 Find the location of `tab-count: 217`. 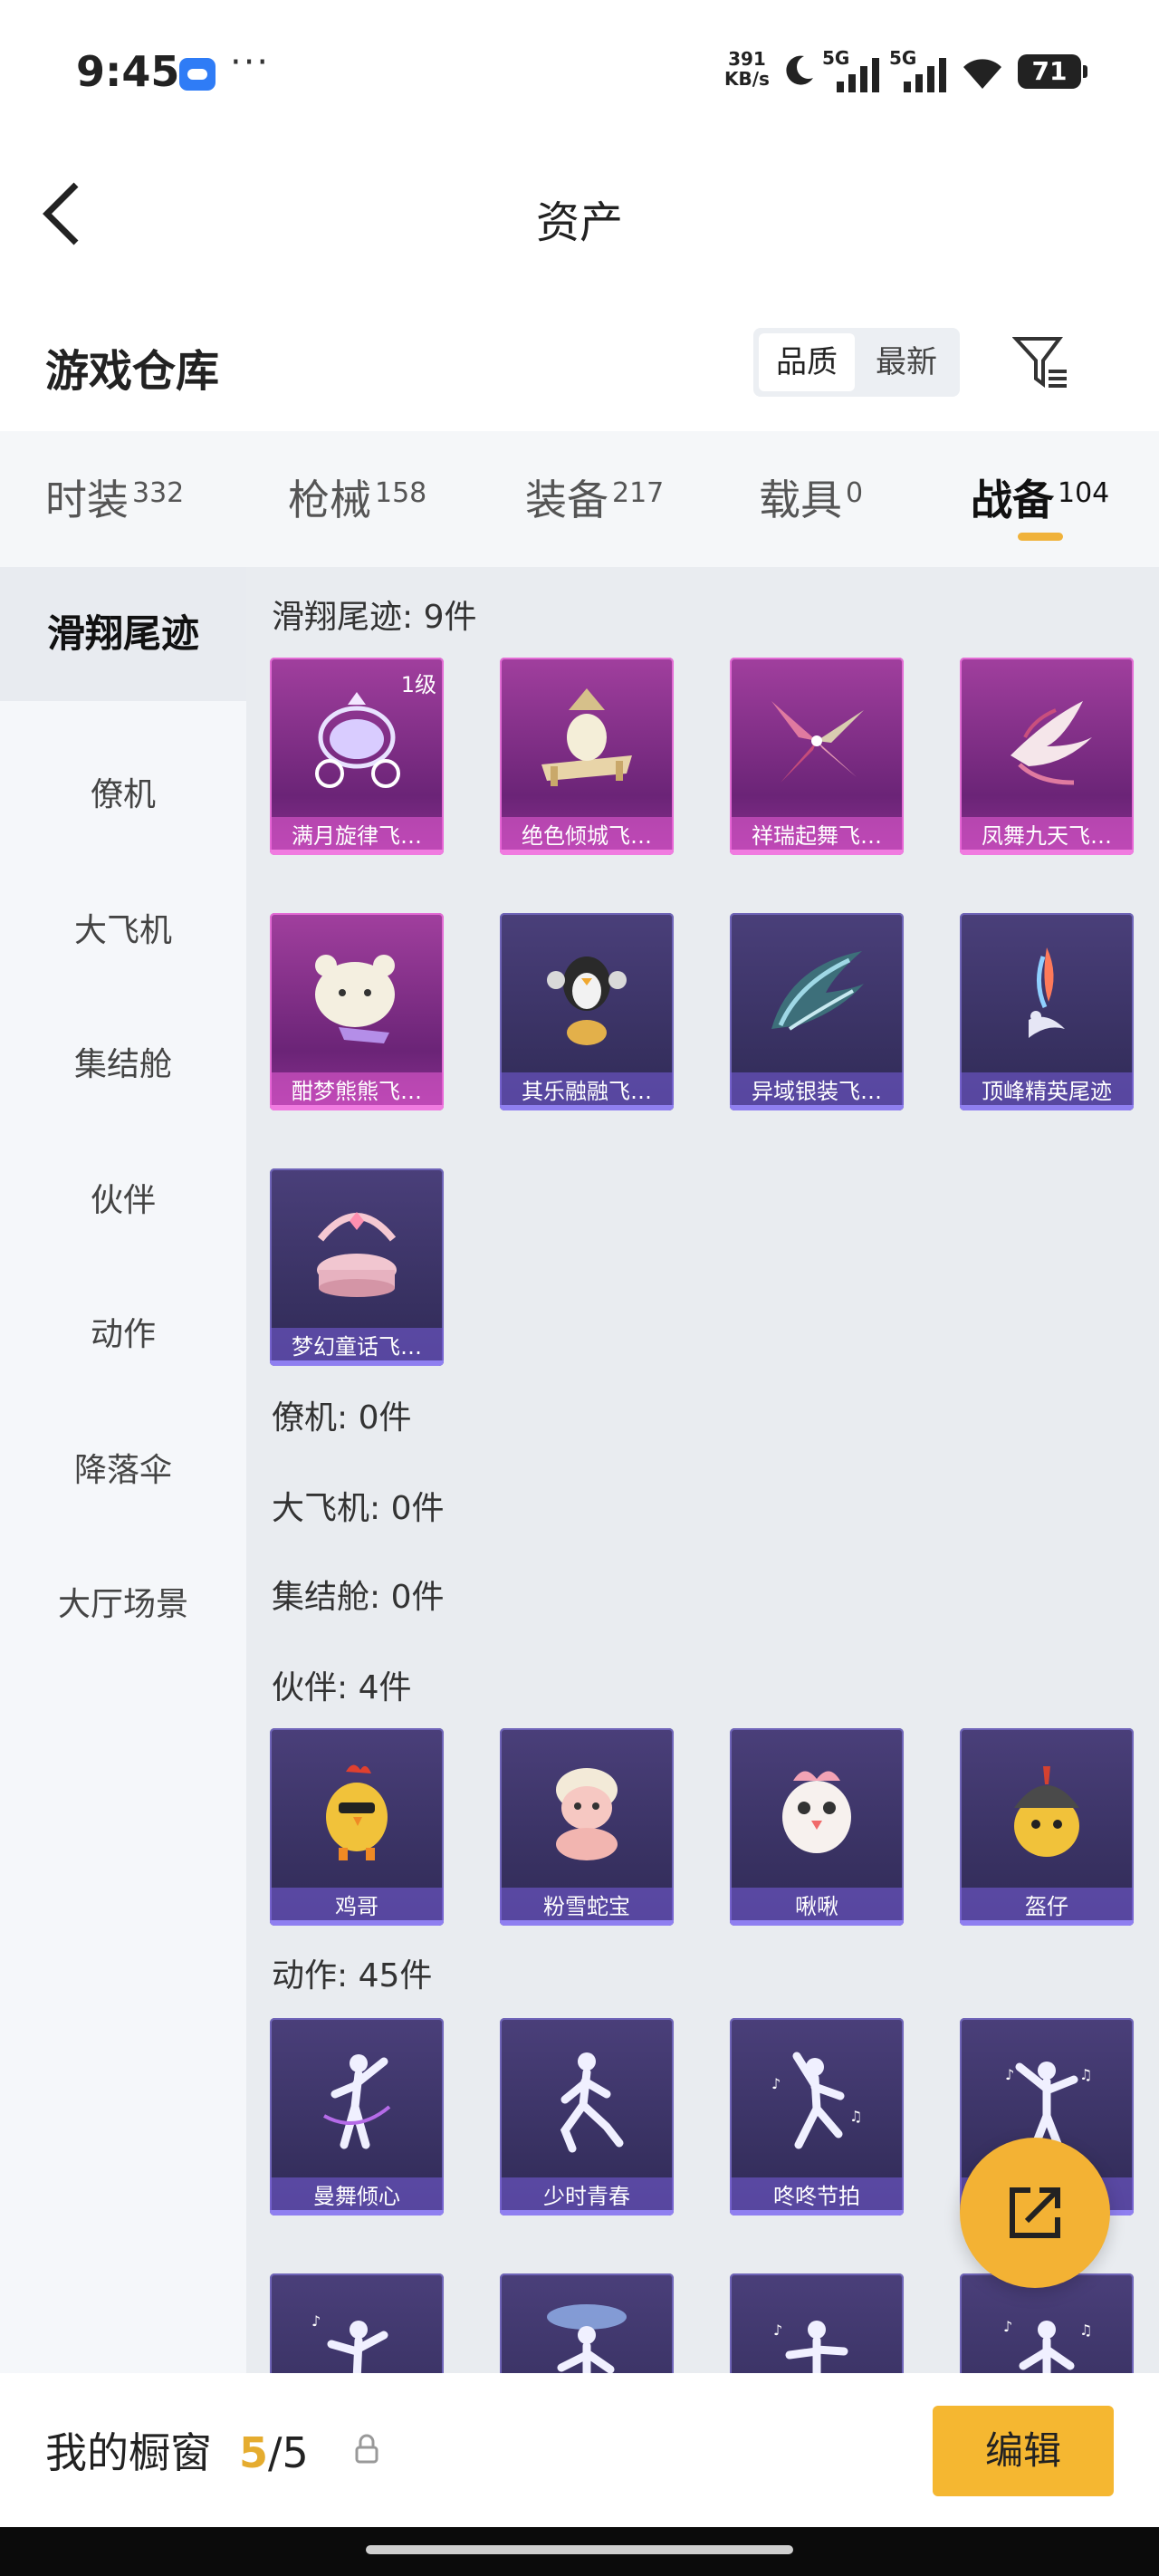

tab-count: 217 is located at coordinates (638, 493).